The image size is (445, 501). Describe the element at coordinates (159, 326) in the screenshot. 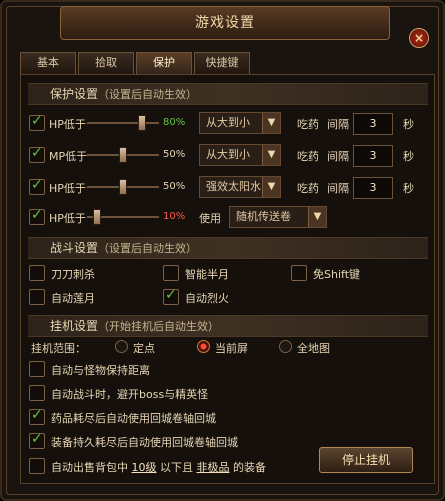

I see `hangup-section-note: （开始挂机后自动生效）` at that location.